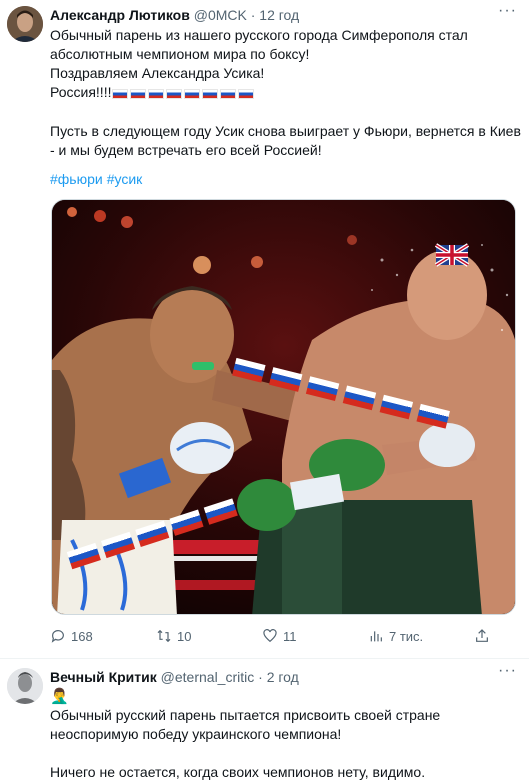  What do you see at coordinates (164, 636) in the screenshot?
I see `retweet-icon` at bounding box center [164, 636].